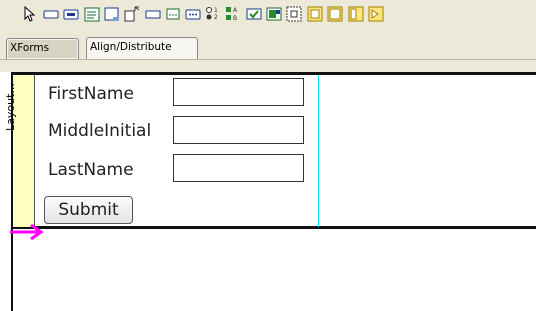  I want to click on submit-button: Submit, so click(88, 210).